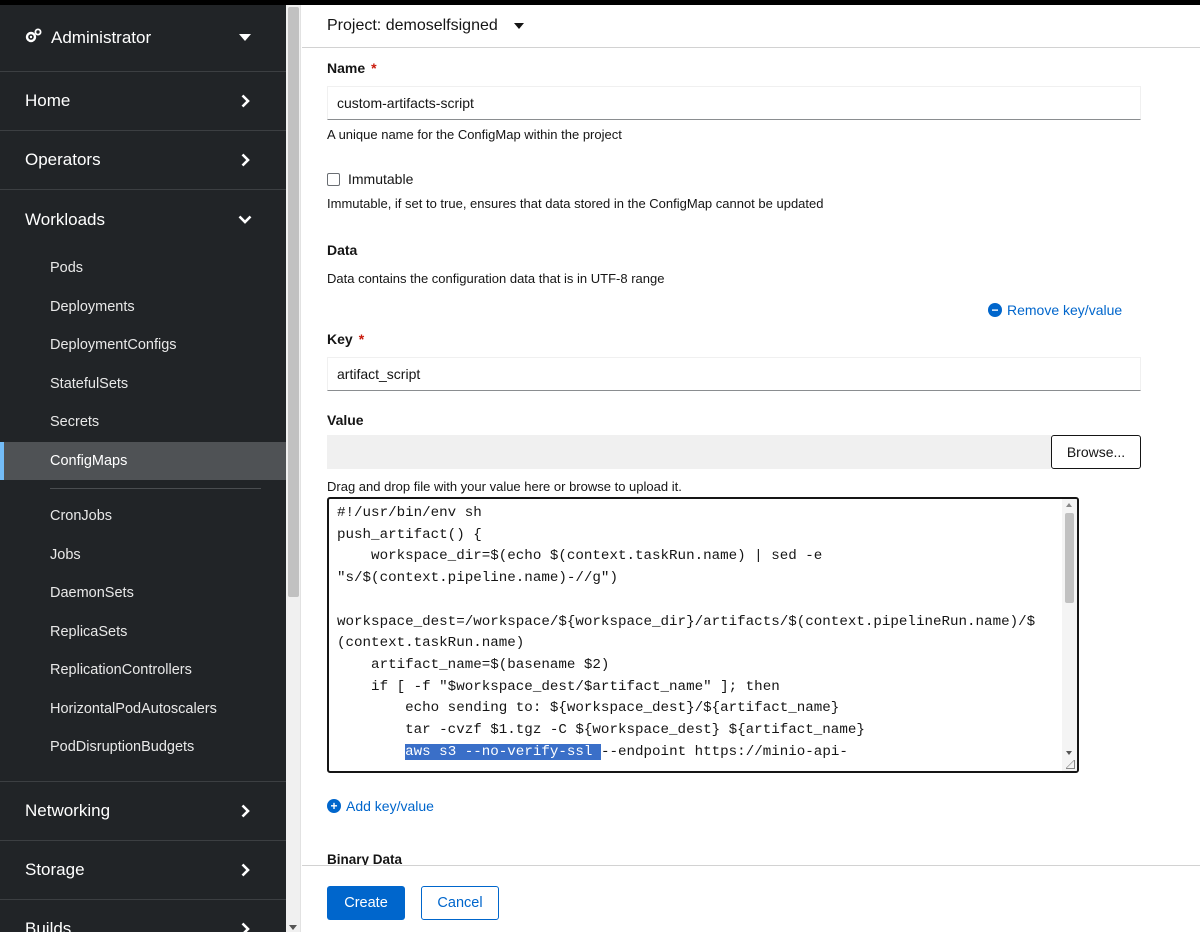 The image size is (1200, 932). I want to click on sidebar-item-horizontalpodautoscalers: HorizontalPodAutoscalers, so click(143, 709).